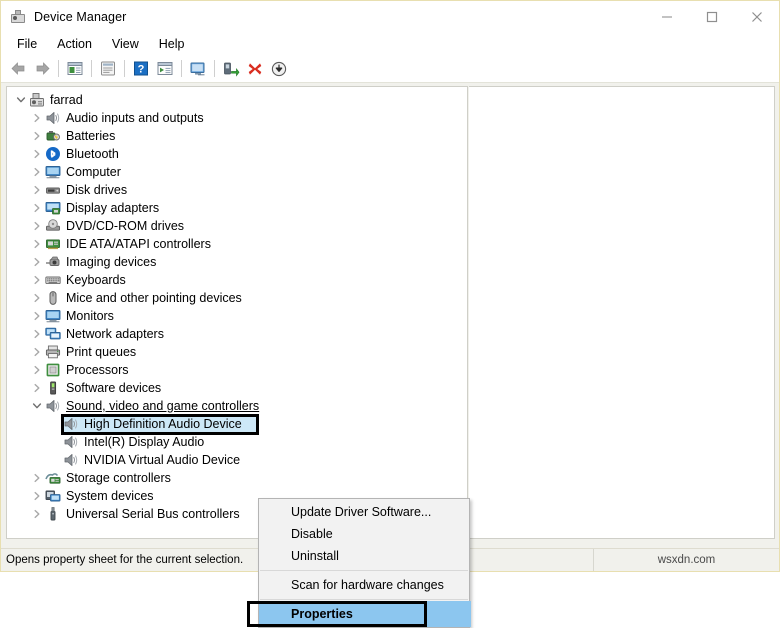 The height and width of the screenshot is (628, 780). What do you see at coordinates (53, 514) in the screenshot?
I see `usb-icon` at bounding box center [53, 514].